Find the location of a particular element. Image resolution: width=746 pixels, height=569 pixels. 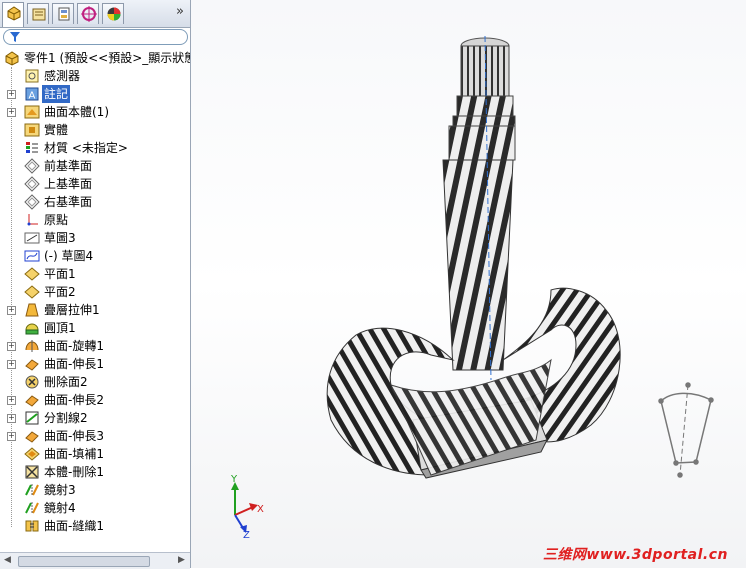

tree-item: 上基準面 is located at coordinates (95, 184).